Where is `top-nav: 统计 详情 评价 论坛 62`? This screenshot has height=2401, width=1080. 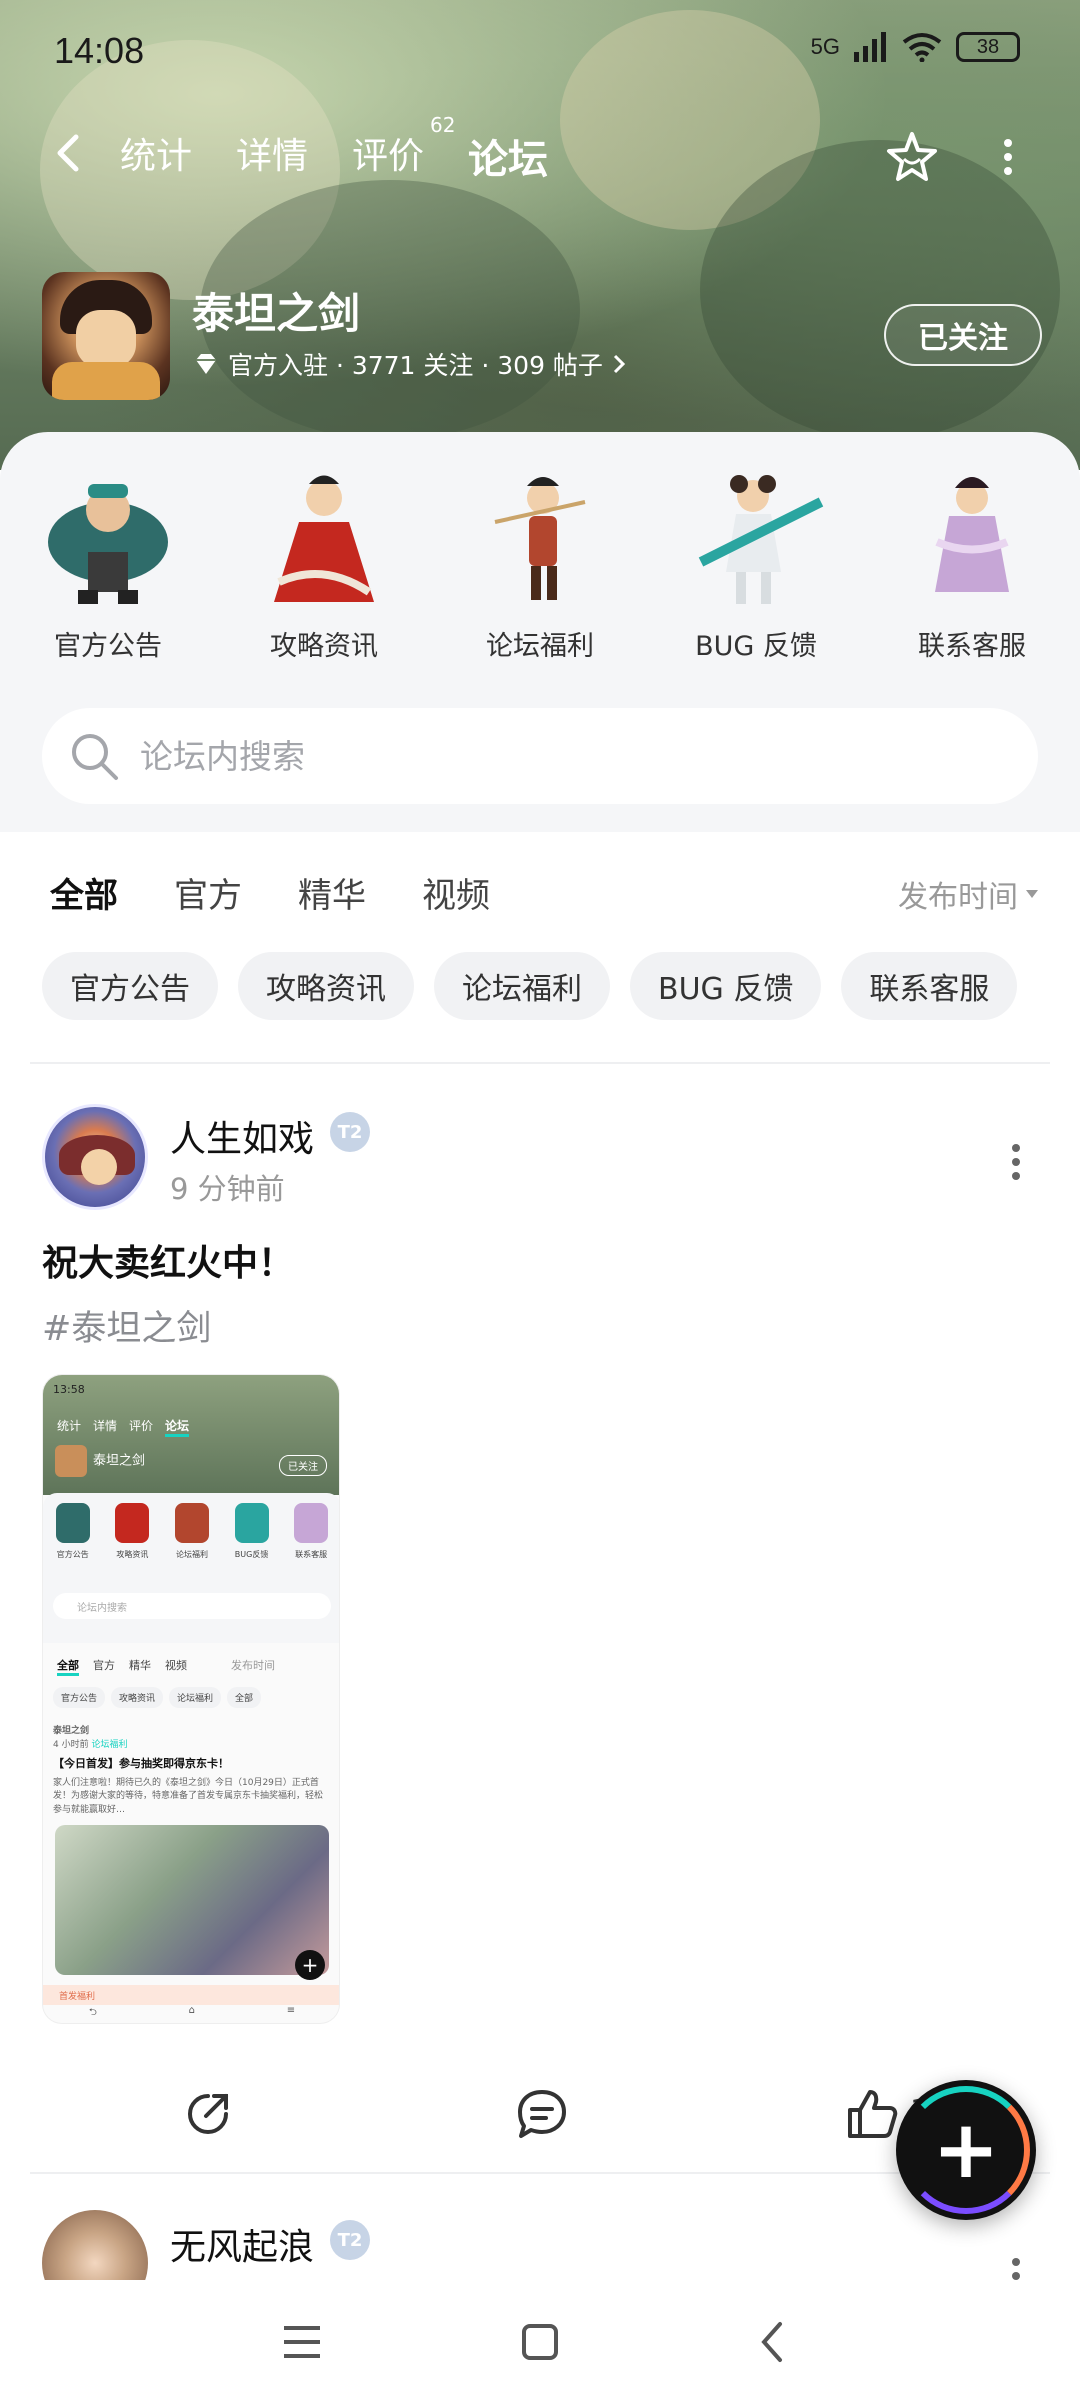
top-nav: 统计 详情 评价 论坛 62 is located at coordinates (540, 154).